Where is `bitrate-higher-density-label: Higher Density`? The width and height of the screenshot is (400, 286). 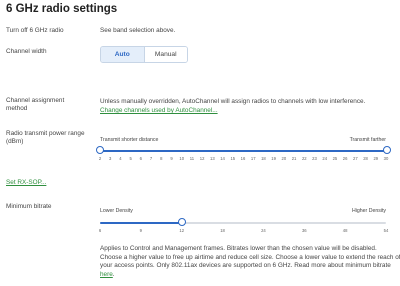
bitrate-higher-density-label: Higher Density is located at coordinates (368, 211).